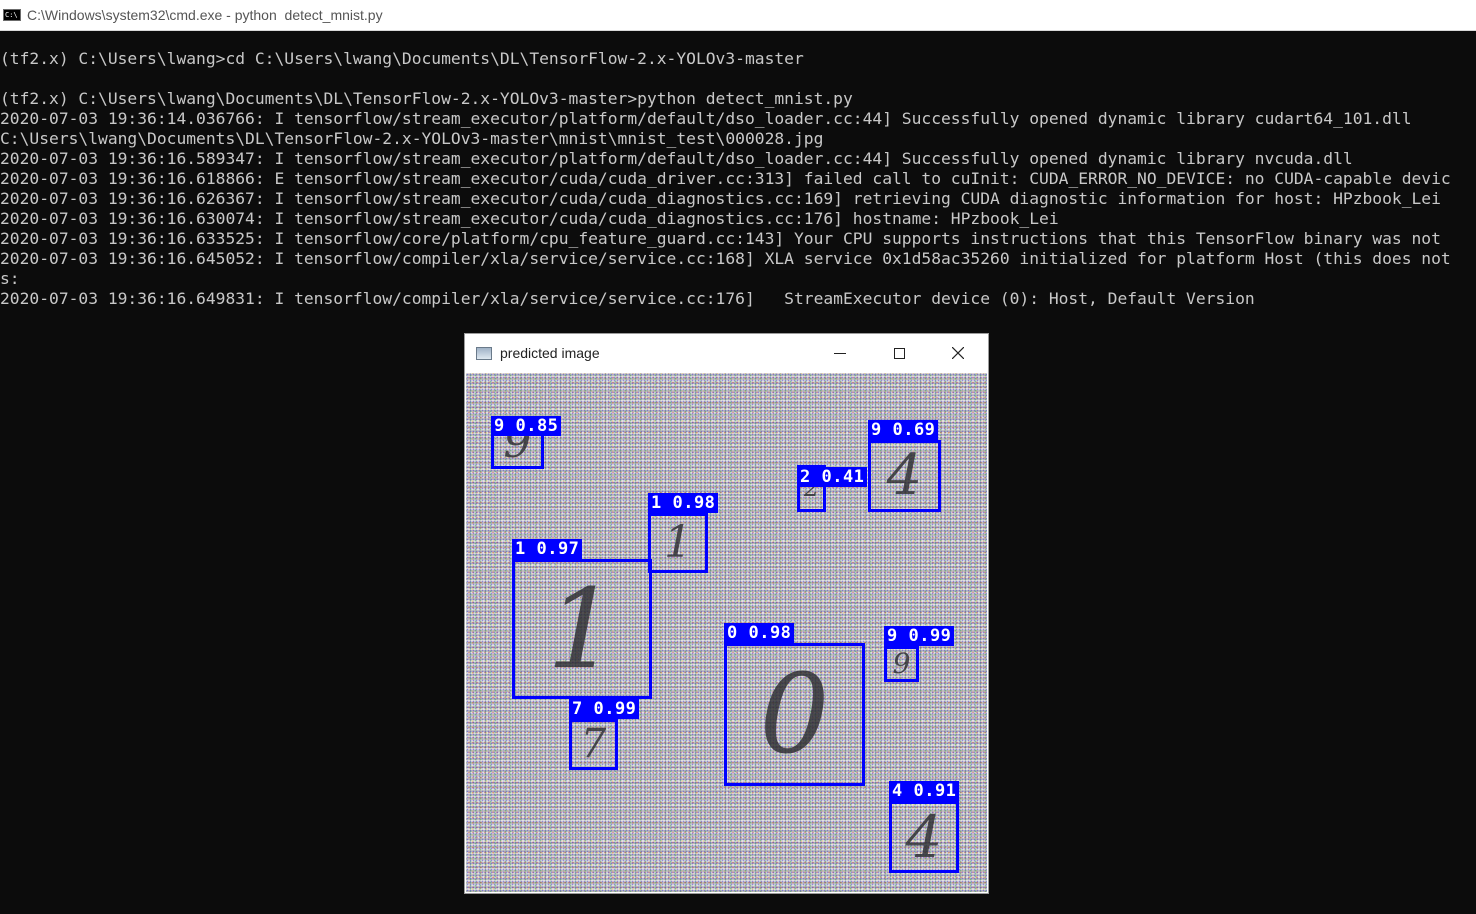 The height and width of the screenshot is (914, 1476). I want to click on detection-label: 9 0.69, so click(903, 430).